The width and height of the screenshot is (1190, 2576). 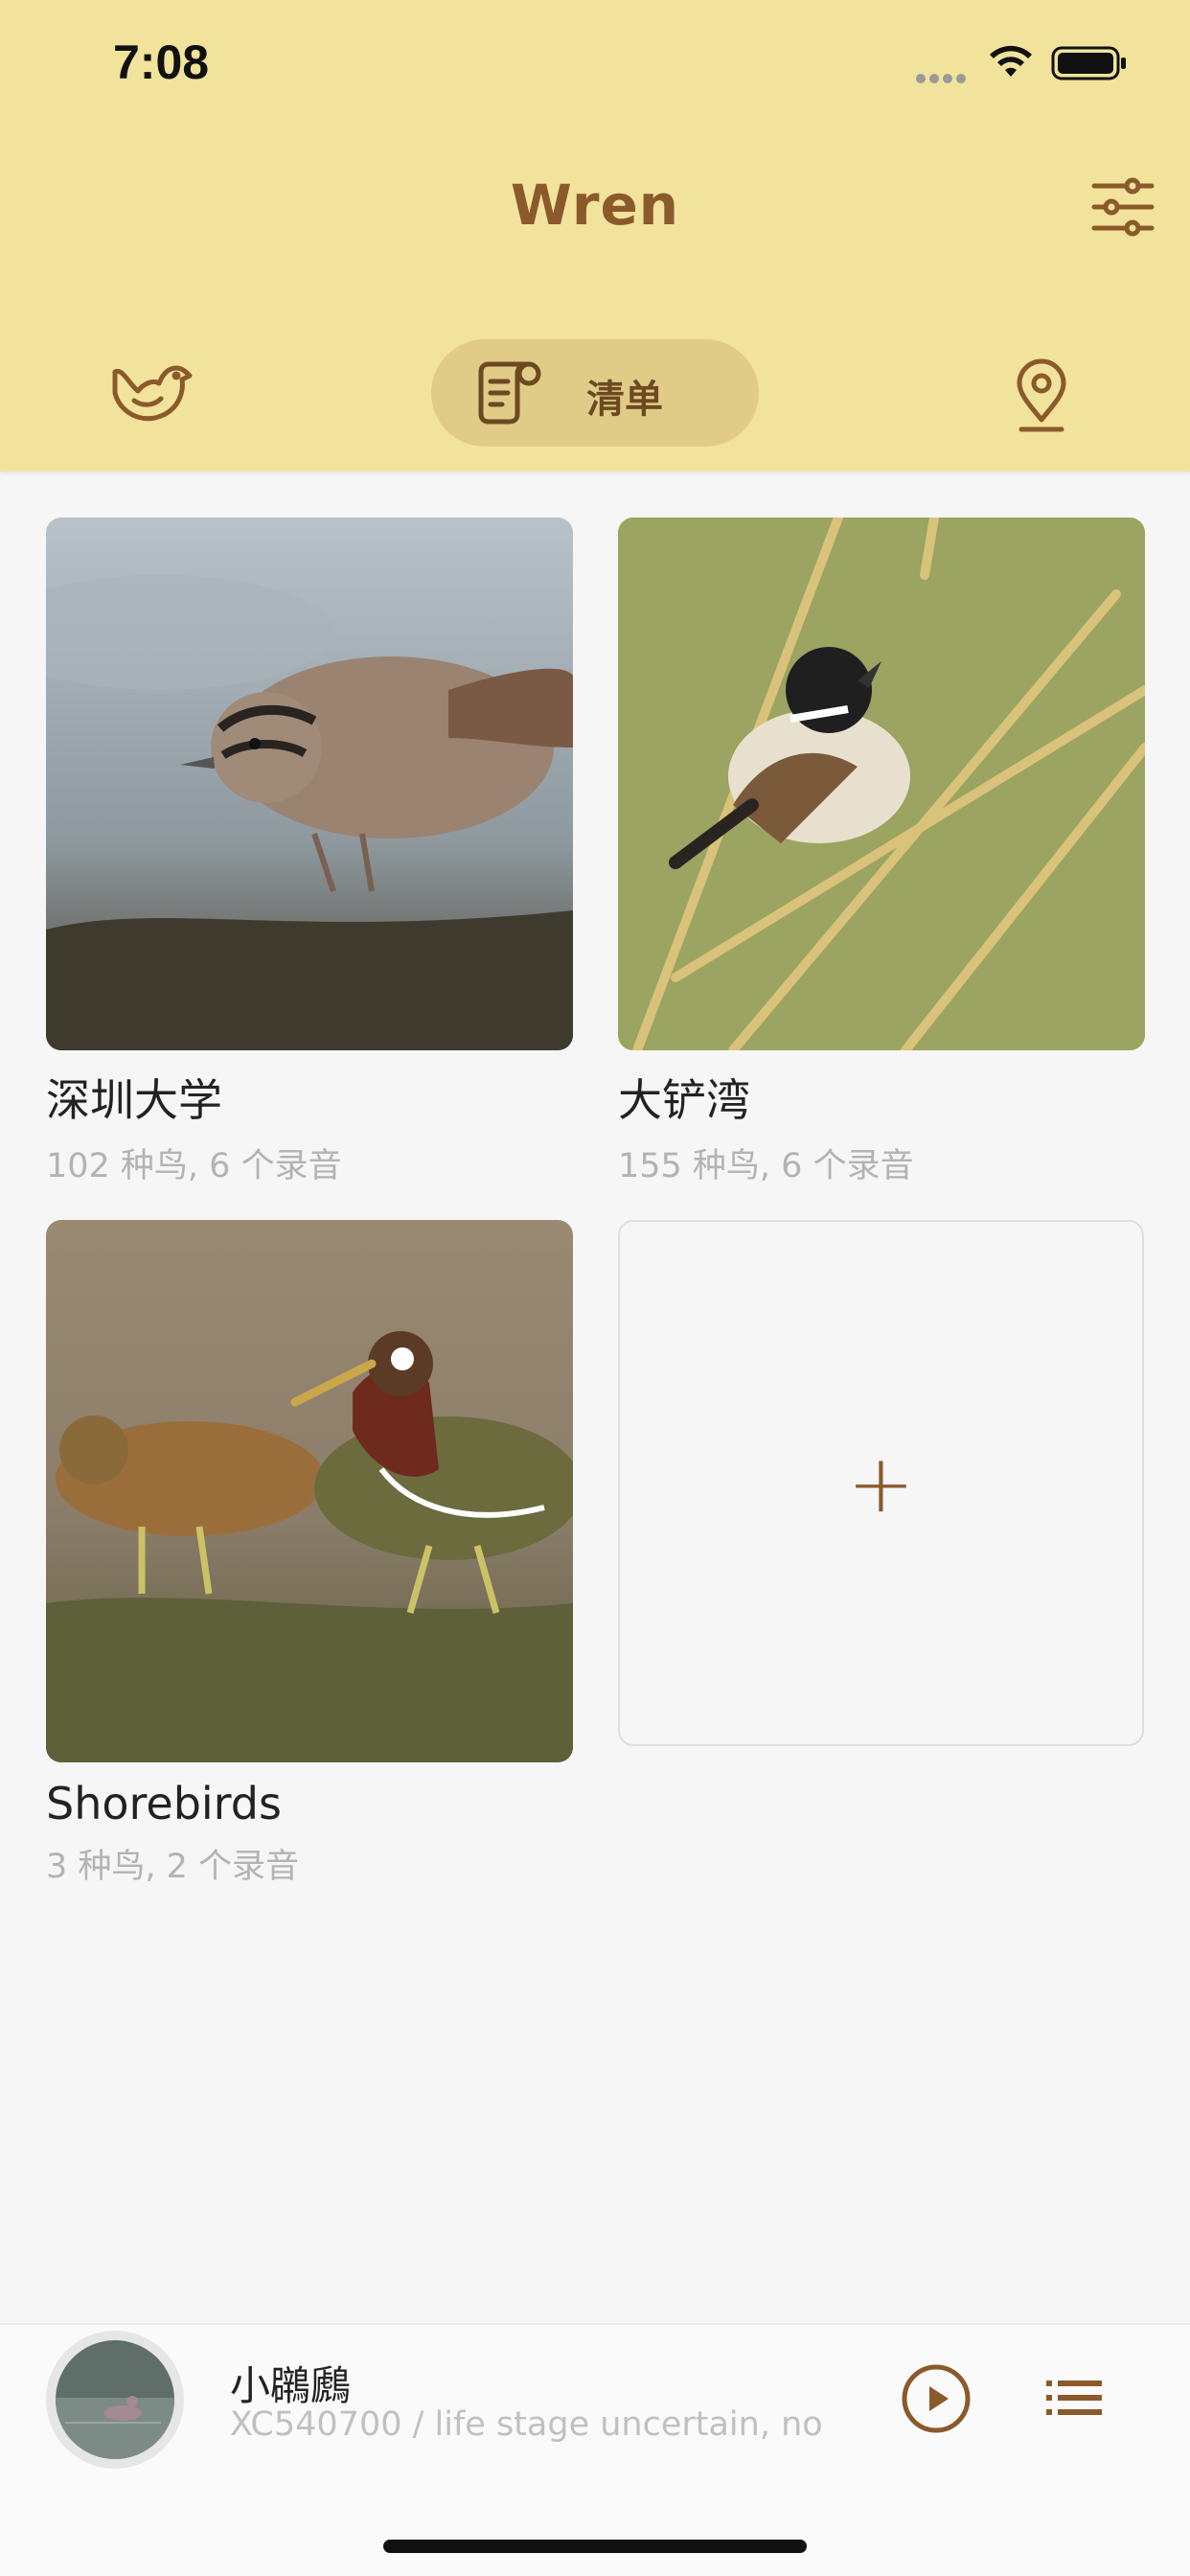 What do you see at coordinates (310, 1491) in the screenshot?
I see `list-thumbnail-painted-snipe` at bounding box center [310, 1491].